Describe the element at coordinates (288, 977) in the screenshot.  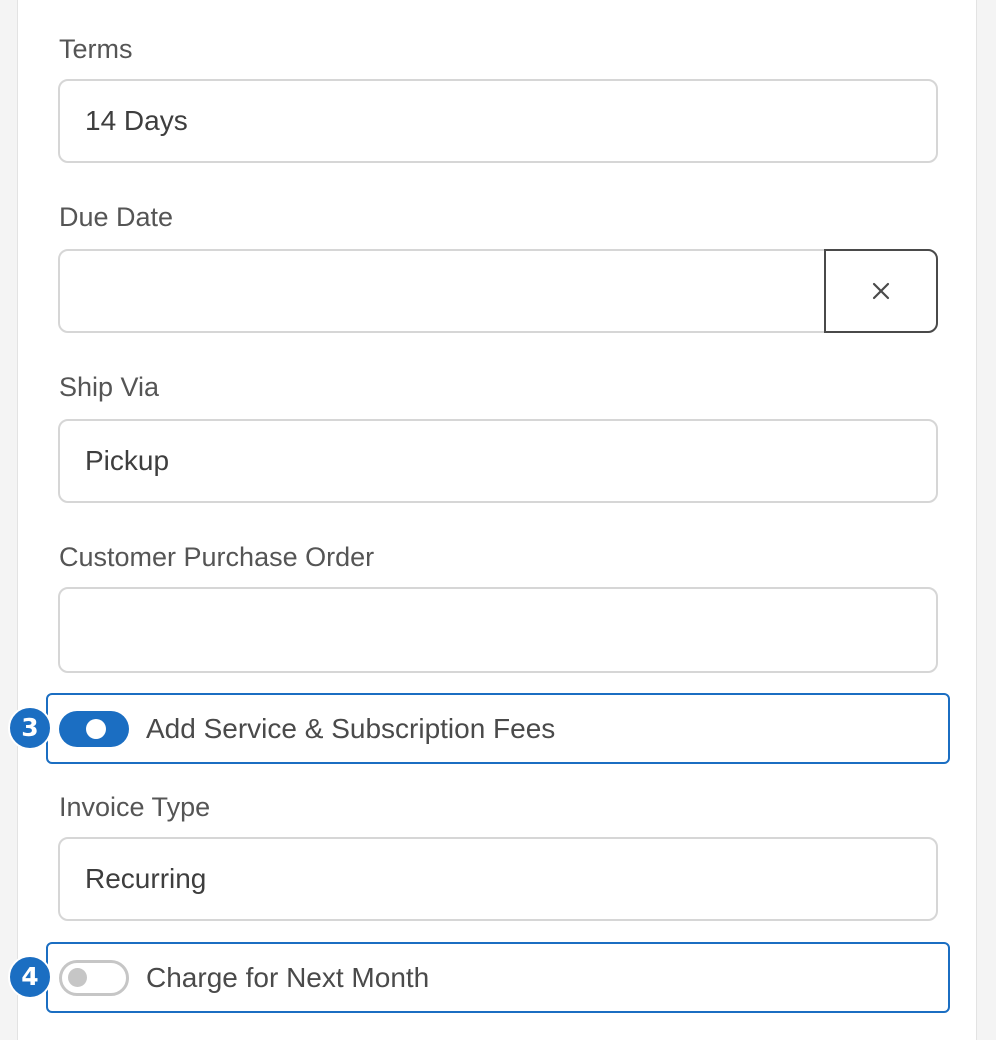
I see `next-month-label: Charge for Next Month` at that location.